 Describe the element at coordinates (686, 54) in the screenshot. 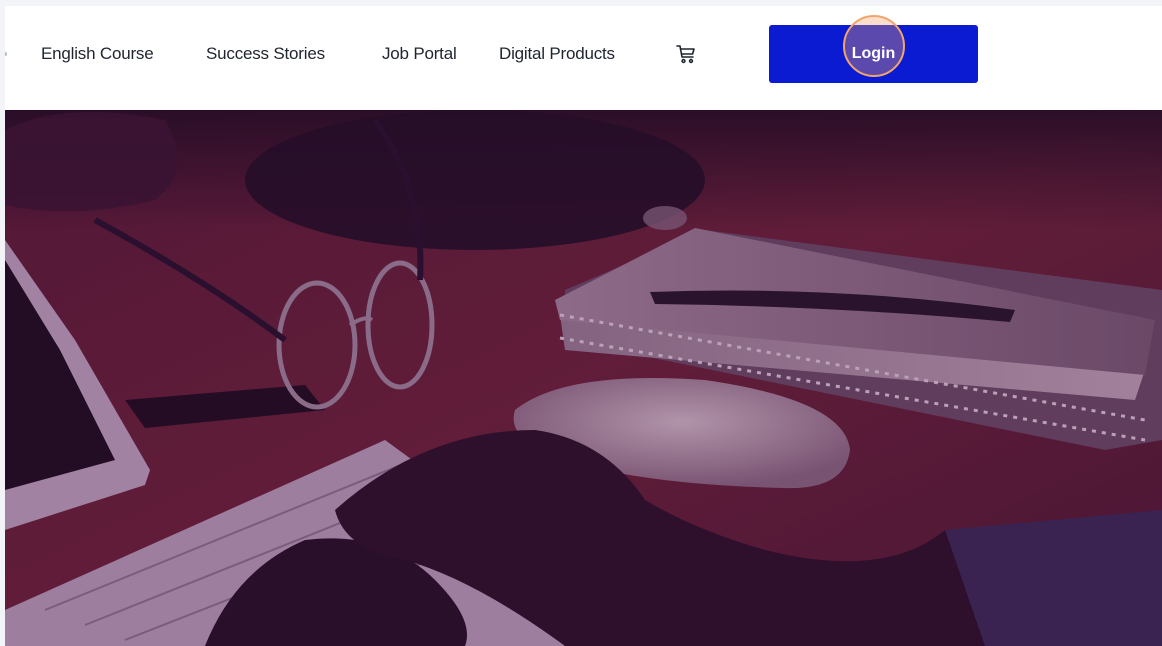

I see `shopping-cart-icon` at that location.